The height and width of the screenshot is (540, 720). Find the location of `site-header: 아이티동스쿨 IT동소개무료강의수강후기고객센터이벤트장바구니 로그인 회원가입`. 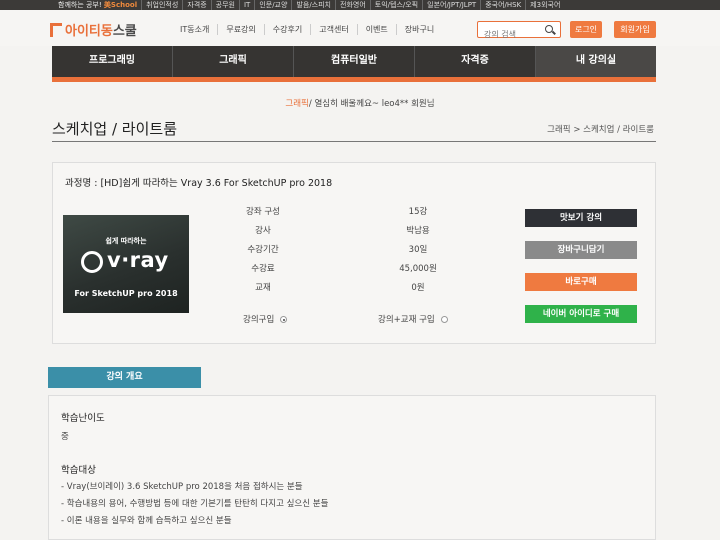

site-header: 아이티동스쿨 IT동소개무료강의수강후기고객센터이벤트장바구니 로그인 회원가입 is located at coordinates (360, 28).